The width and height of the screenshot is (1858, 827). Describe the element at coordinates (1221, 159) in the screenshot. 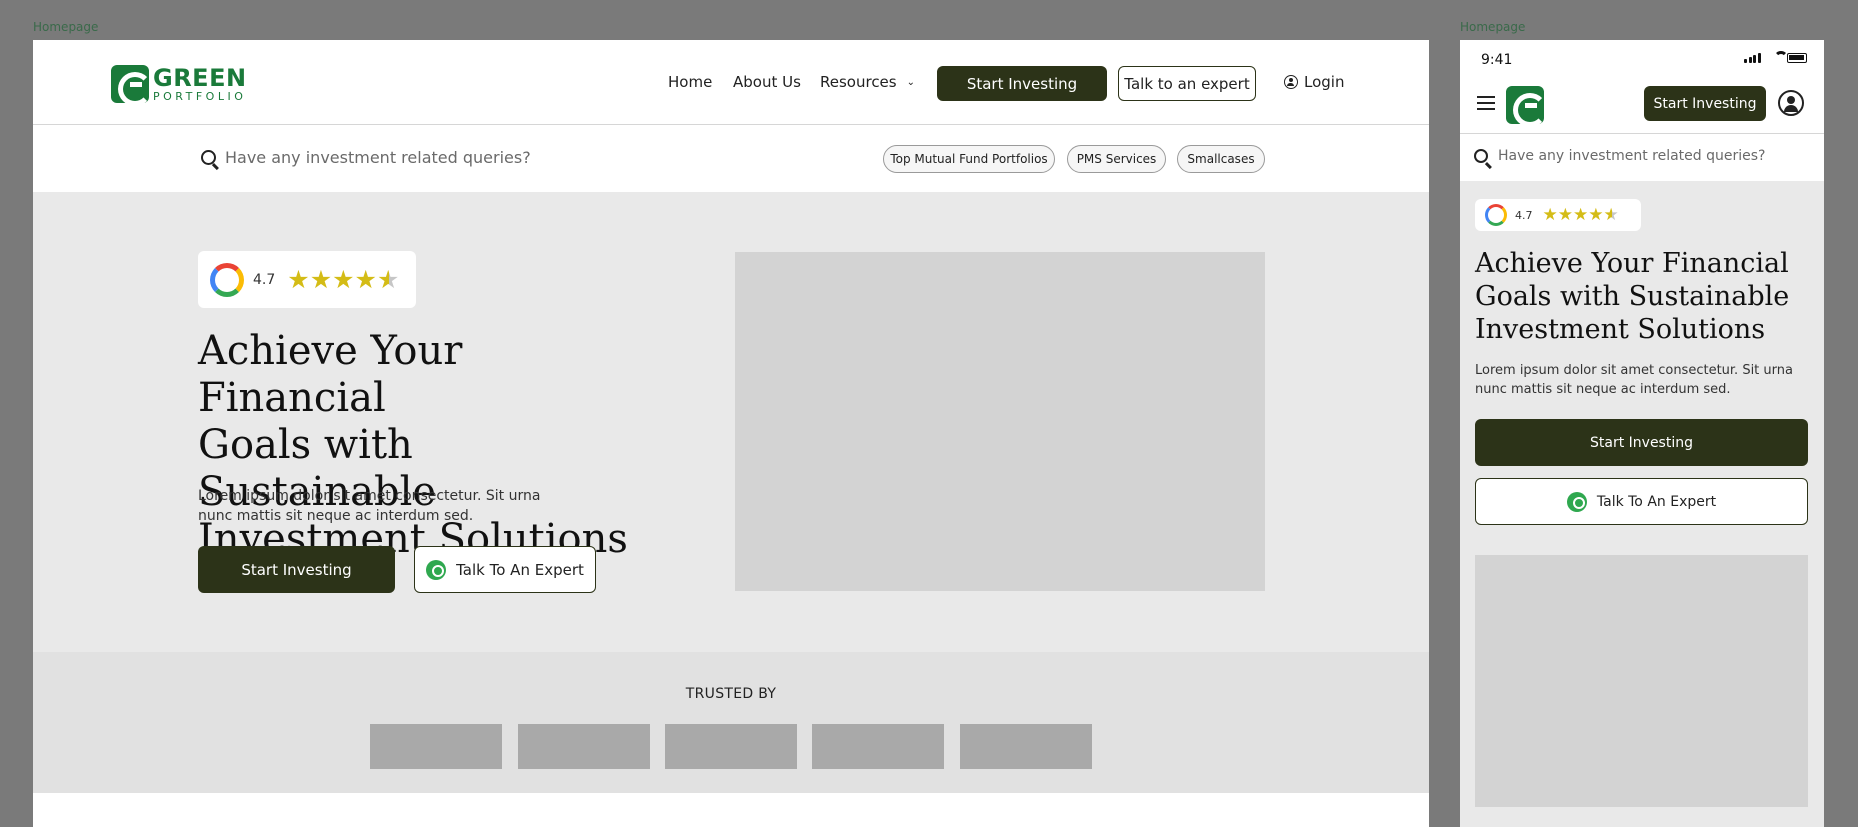

I see `chip-smallcases: Smallcases` at that location.